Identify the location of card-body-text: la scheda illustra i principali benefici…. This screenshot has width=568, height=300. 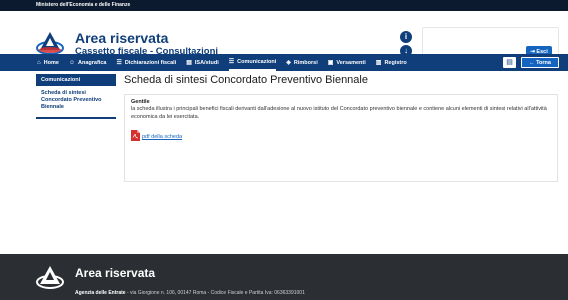
(339, 113).